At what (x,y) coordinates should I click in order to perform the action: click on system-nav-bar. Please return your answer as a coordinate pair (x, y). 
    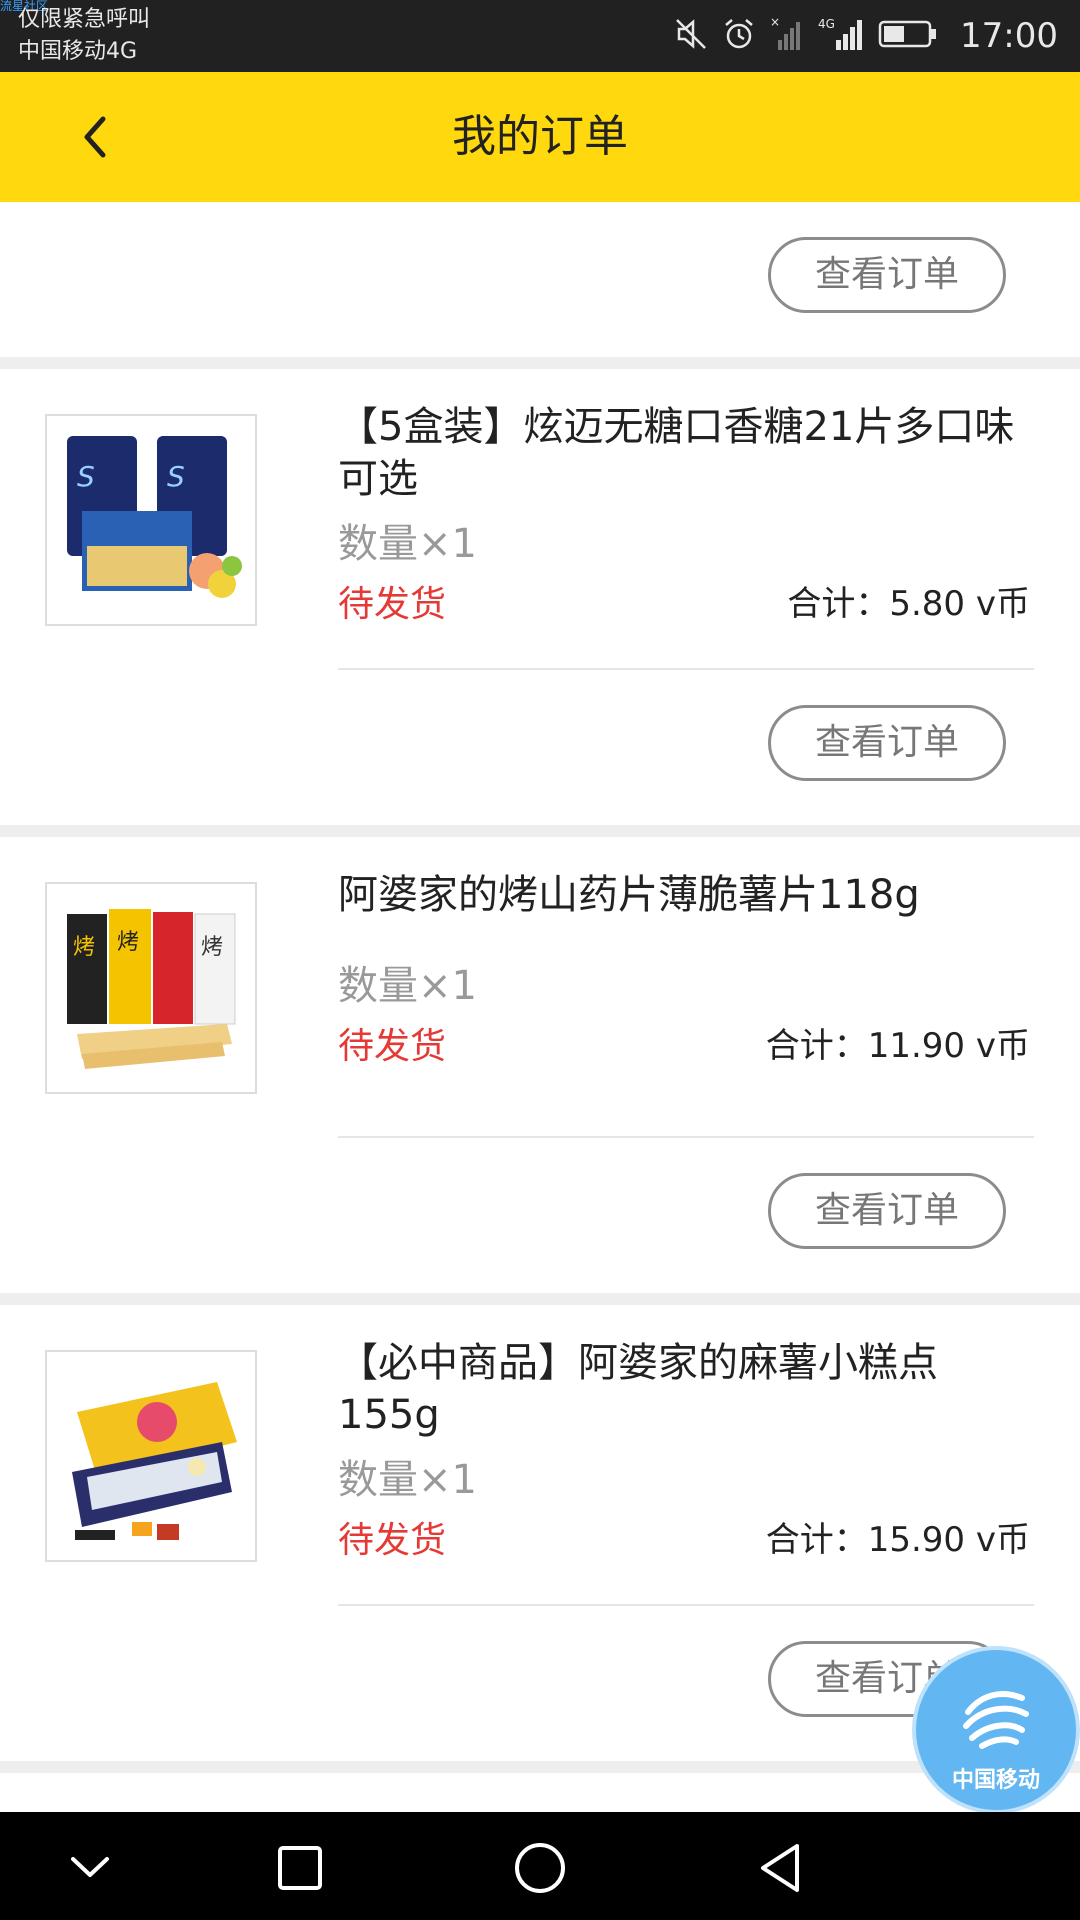
    Looking at the image, I should click on (540, 1866).